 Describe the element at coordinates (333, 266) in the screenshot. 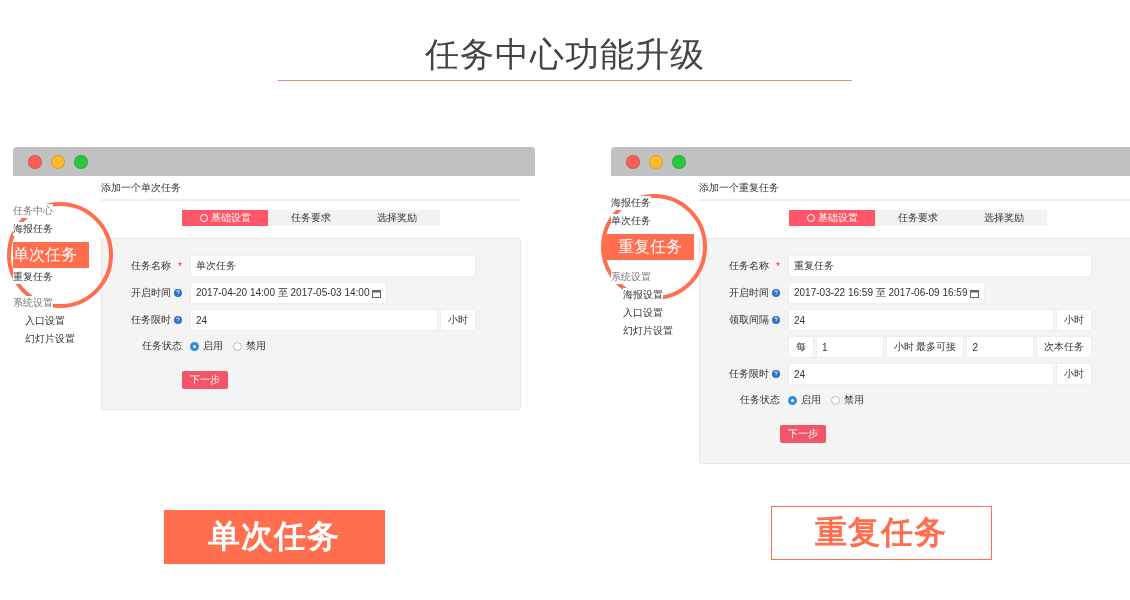

I see `input-field: 单次任务` at that location.